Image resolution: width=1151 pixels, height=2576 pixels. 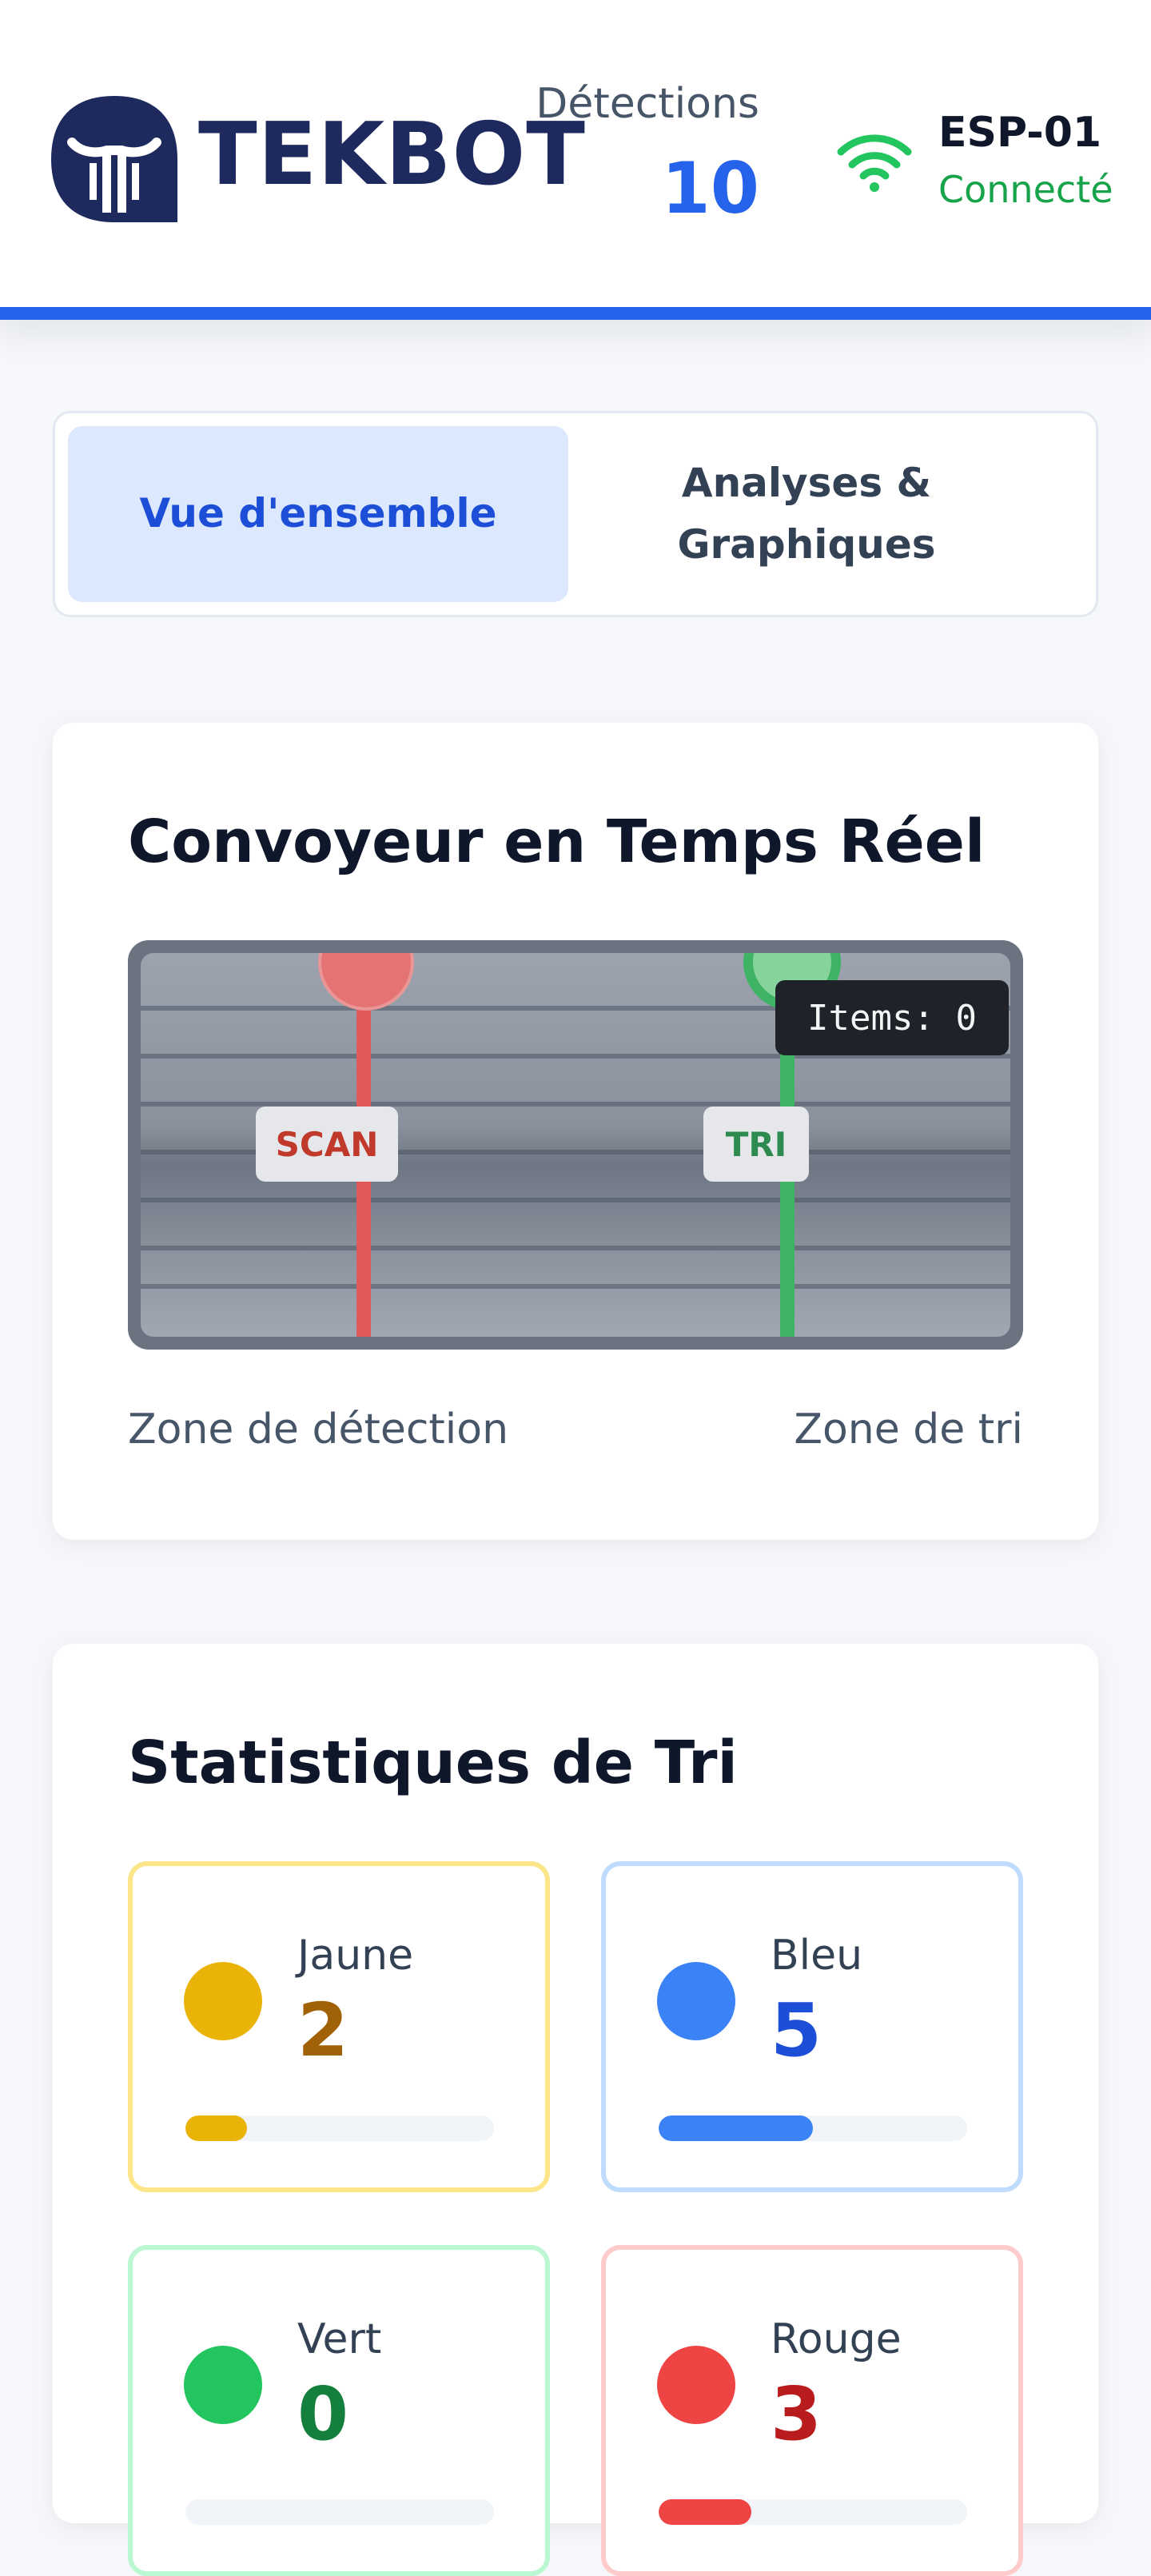 What do you see at coordinates (557, 841) in the screenshot?
I see `conveyor-title: Convoyeur en Temps Réel` at bounding box center [557, 841].